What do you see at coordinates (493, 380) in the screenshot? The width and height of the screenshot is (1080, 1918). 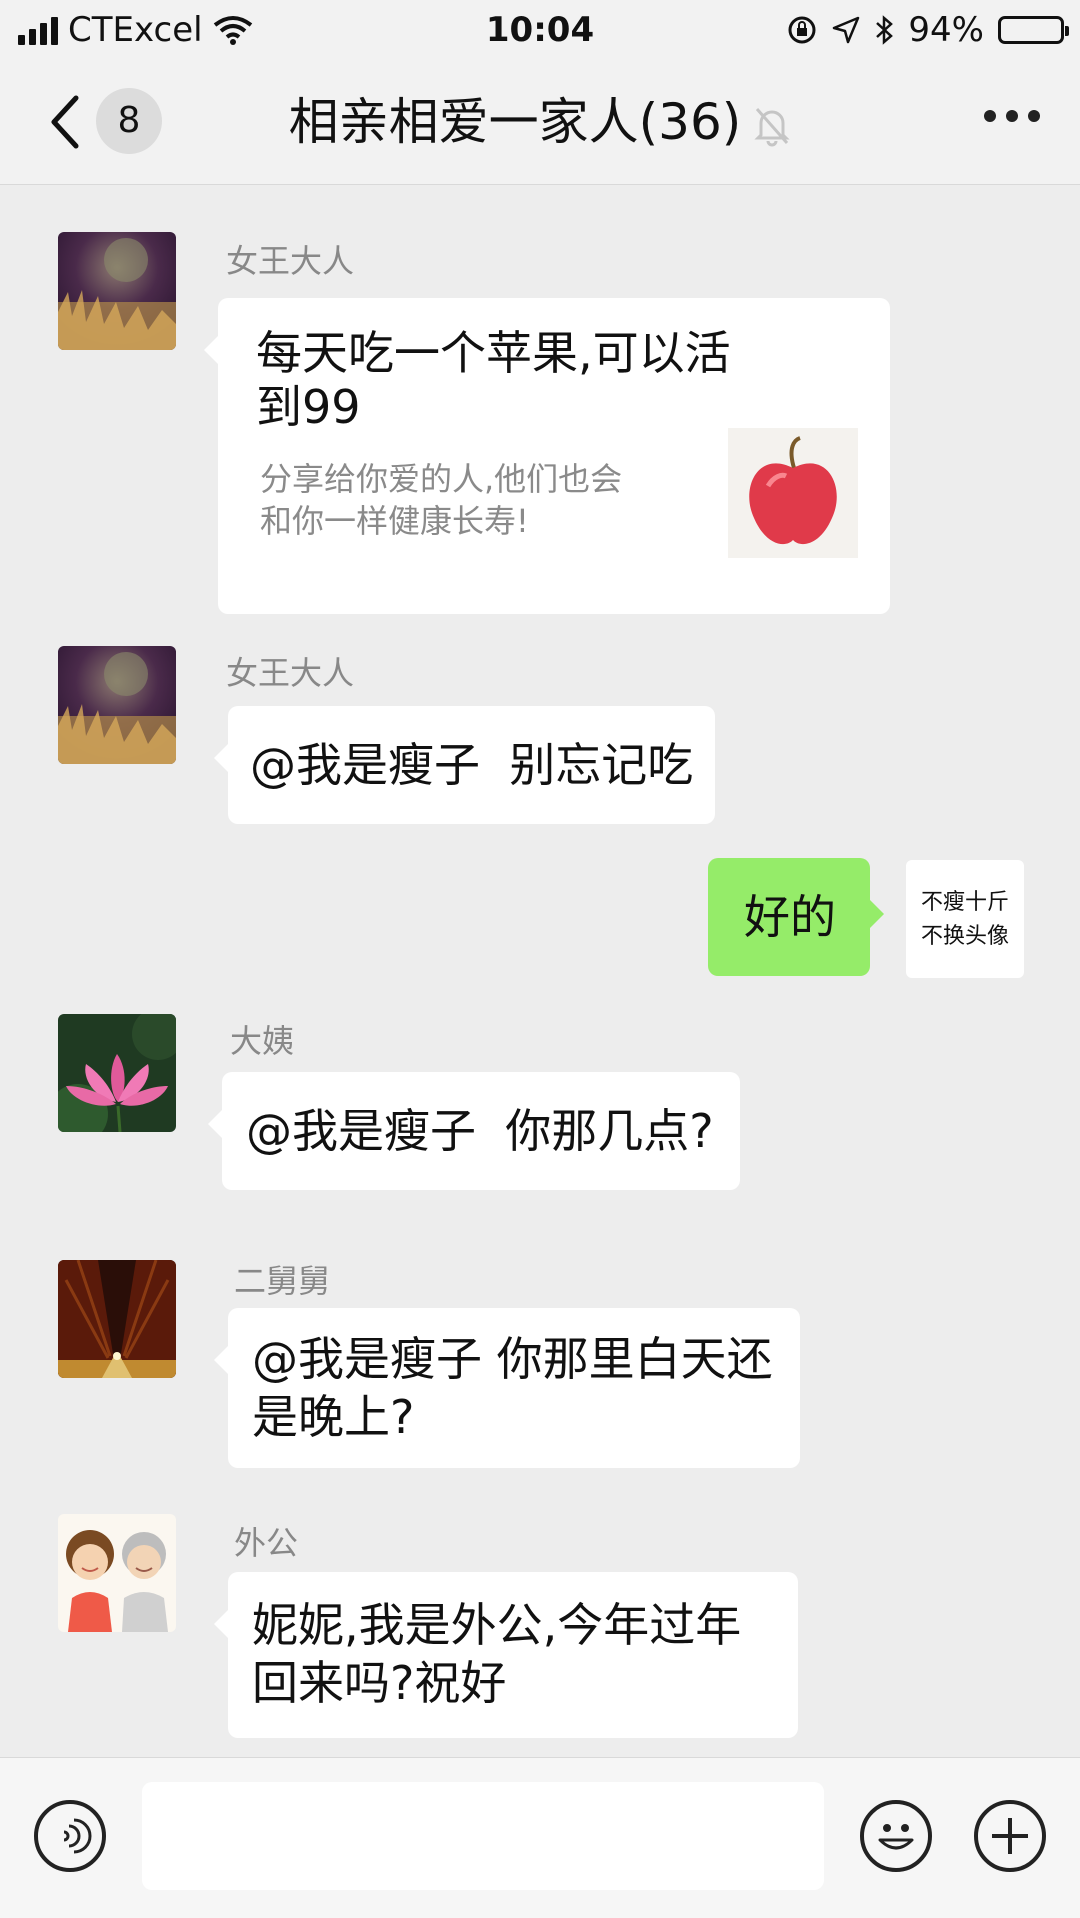 I see `link-title: 每天吃一个苹果,可以活到99` at bounding box center [493, 380].